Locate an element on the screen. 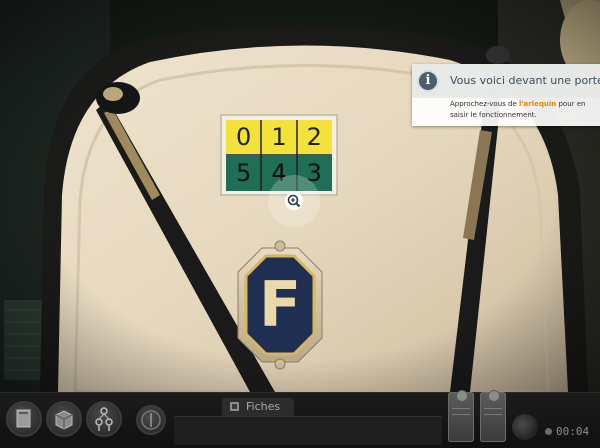 This screenshot has height=448, width=600. book-icon is located at coordinates (23, 418).